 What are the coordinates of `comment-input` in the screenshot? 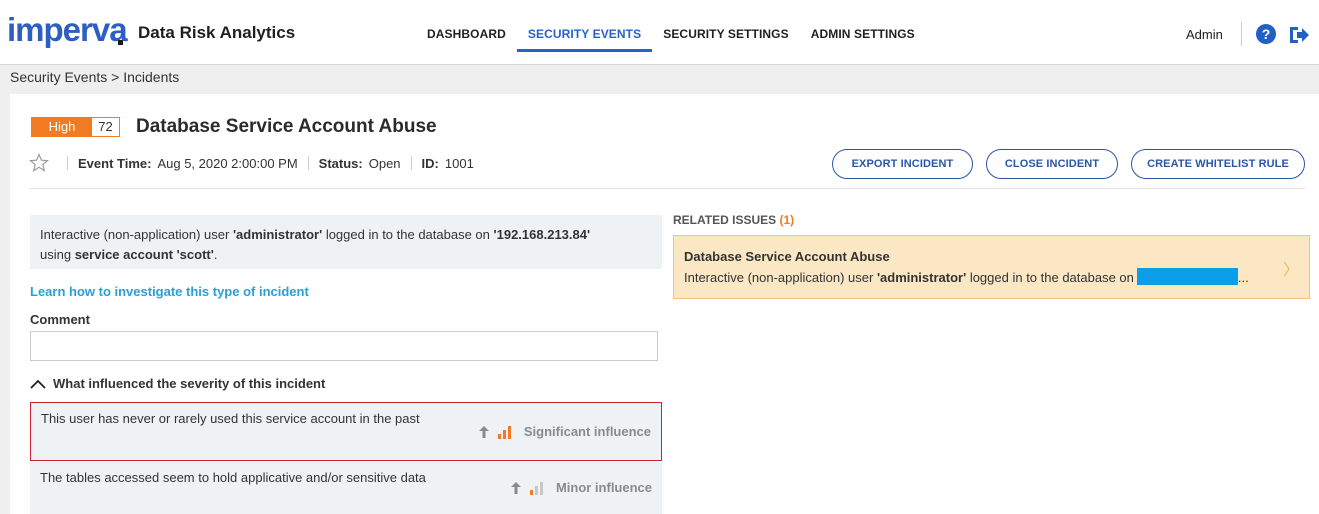 It's located at (344, 346).